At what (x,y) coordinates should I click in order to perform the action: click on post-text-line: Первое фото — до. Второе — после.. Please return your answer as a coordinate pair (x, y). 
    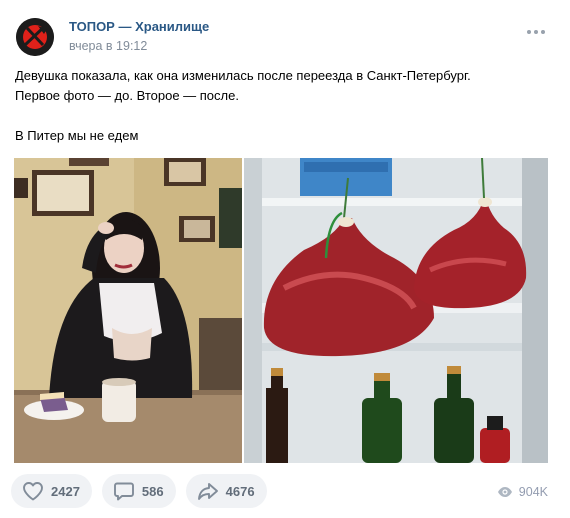
    Looking at the image, I should click on (127, 95).